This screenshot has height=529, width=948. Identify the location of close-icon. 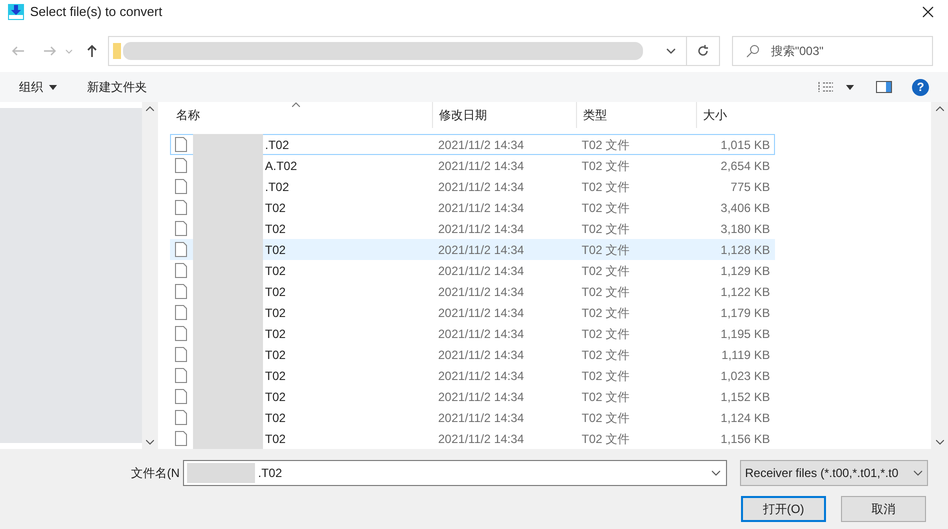
(928, 12).